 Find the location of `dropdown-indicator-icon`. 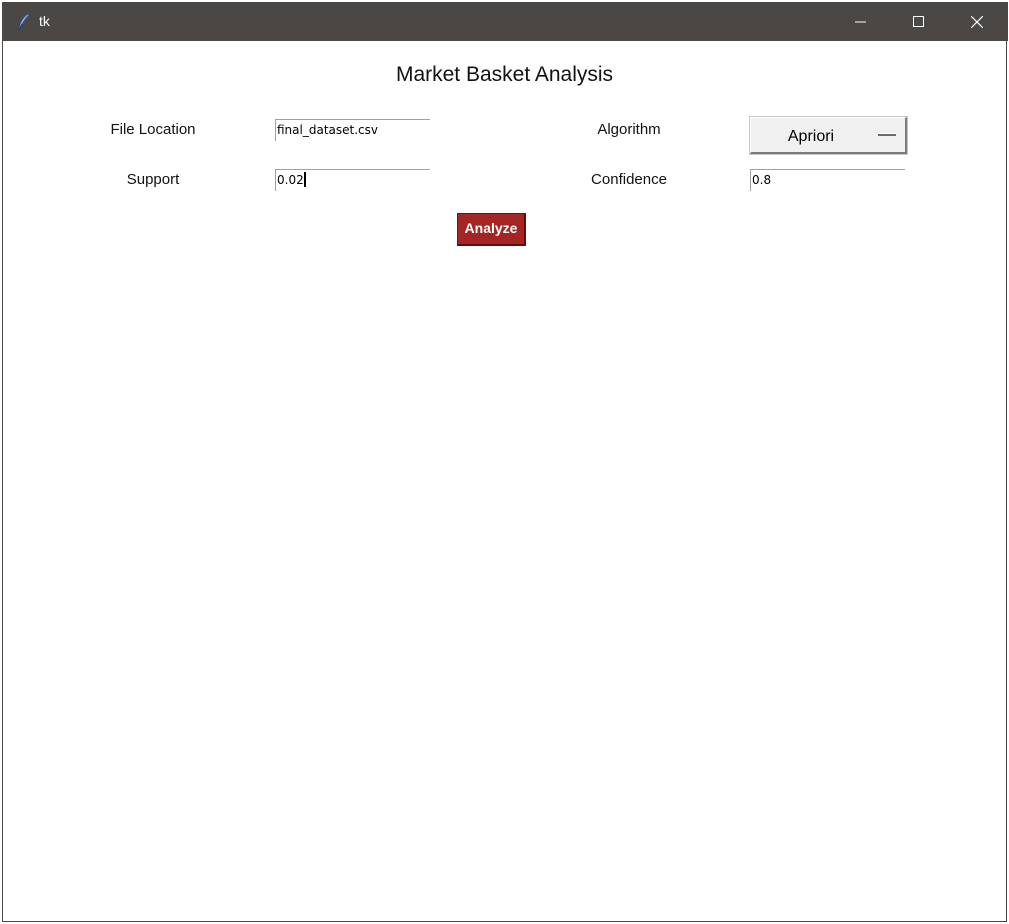

dropdown-indicator-icon is located at coordinates (887, 134).